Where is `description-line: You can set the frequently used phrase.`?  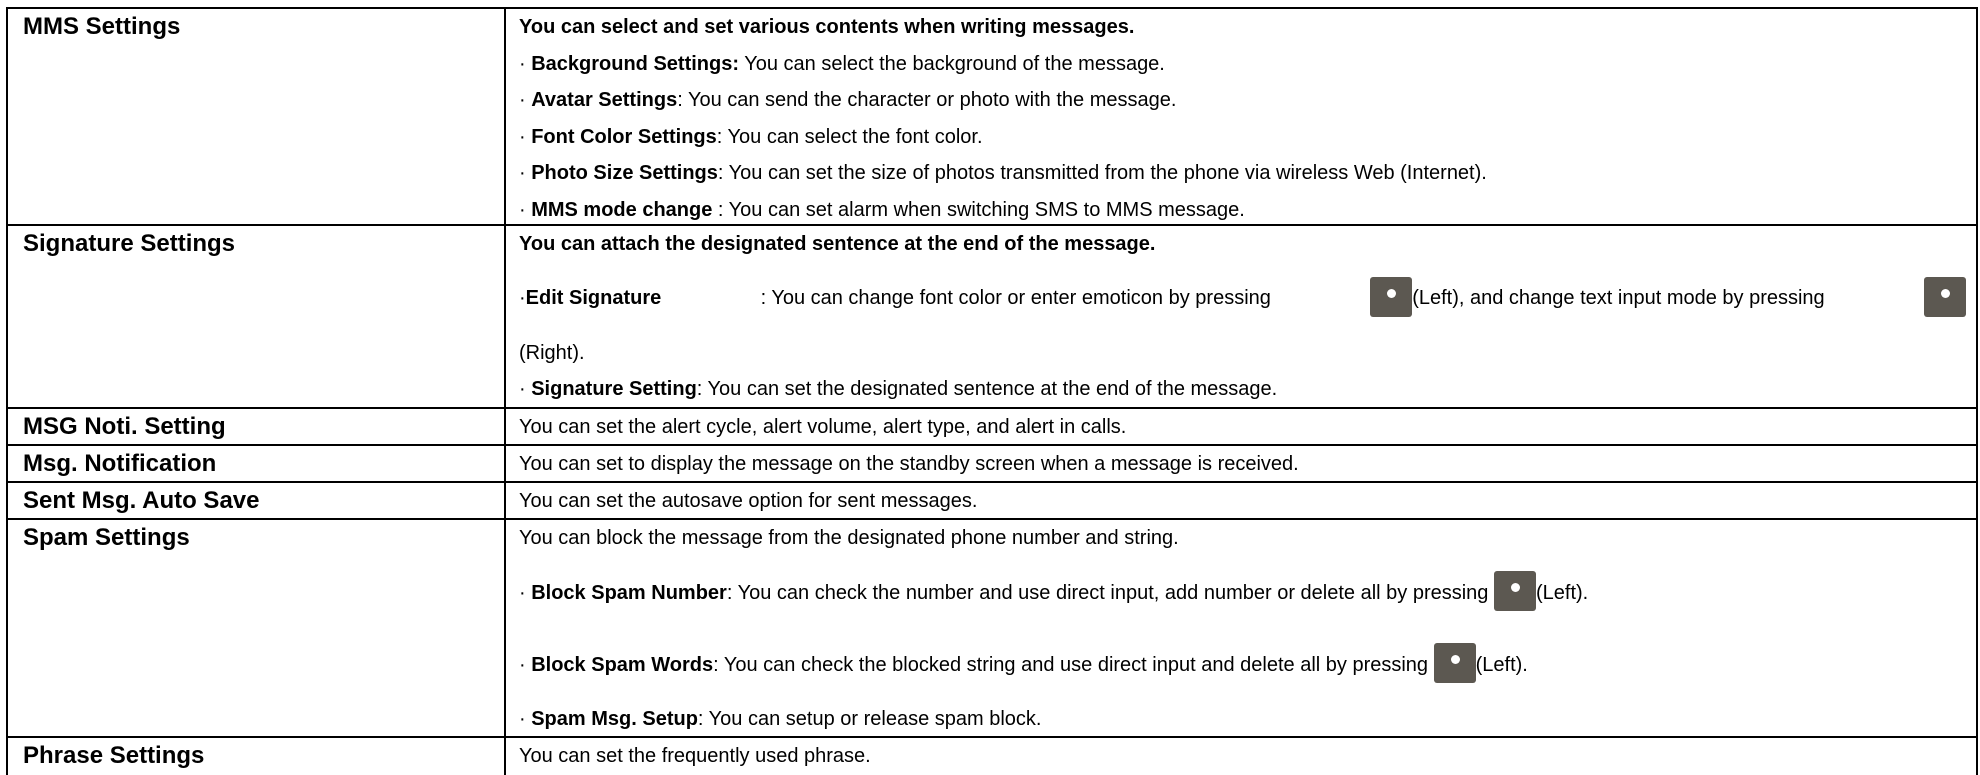 description-line: You can set the frequently used phrase. is located at coordinates (695, 756).